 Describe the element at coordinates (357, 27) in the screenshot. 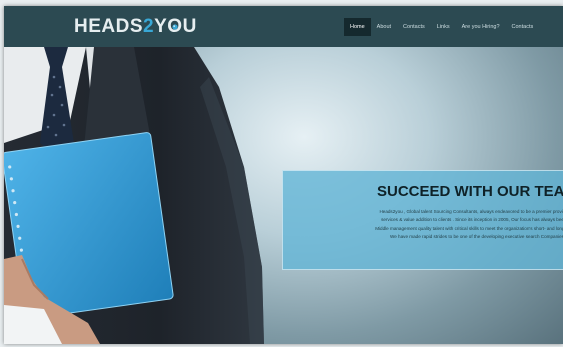

I see `nav-home: Home` at that location.